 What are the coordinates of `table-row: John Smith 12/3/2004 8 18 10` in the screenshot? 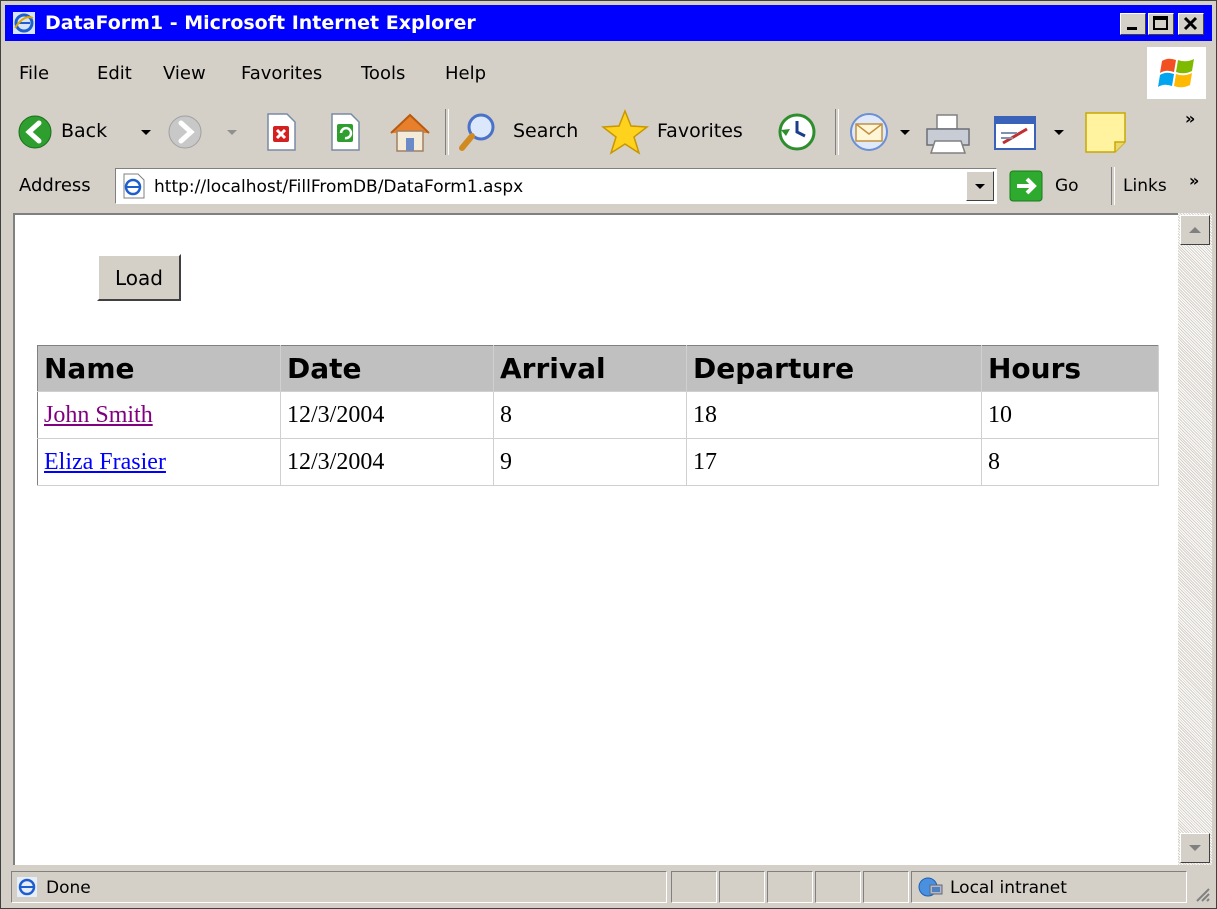 It's located at (598, 415).